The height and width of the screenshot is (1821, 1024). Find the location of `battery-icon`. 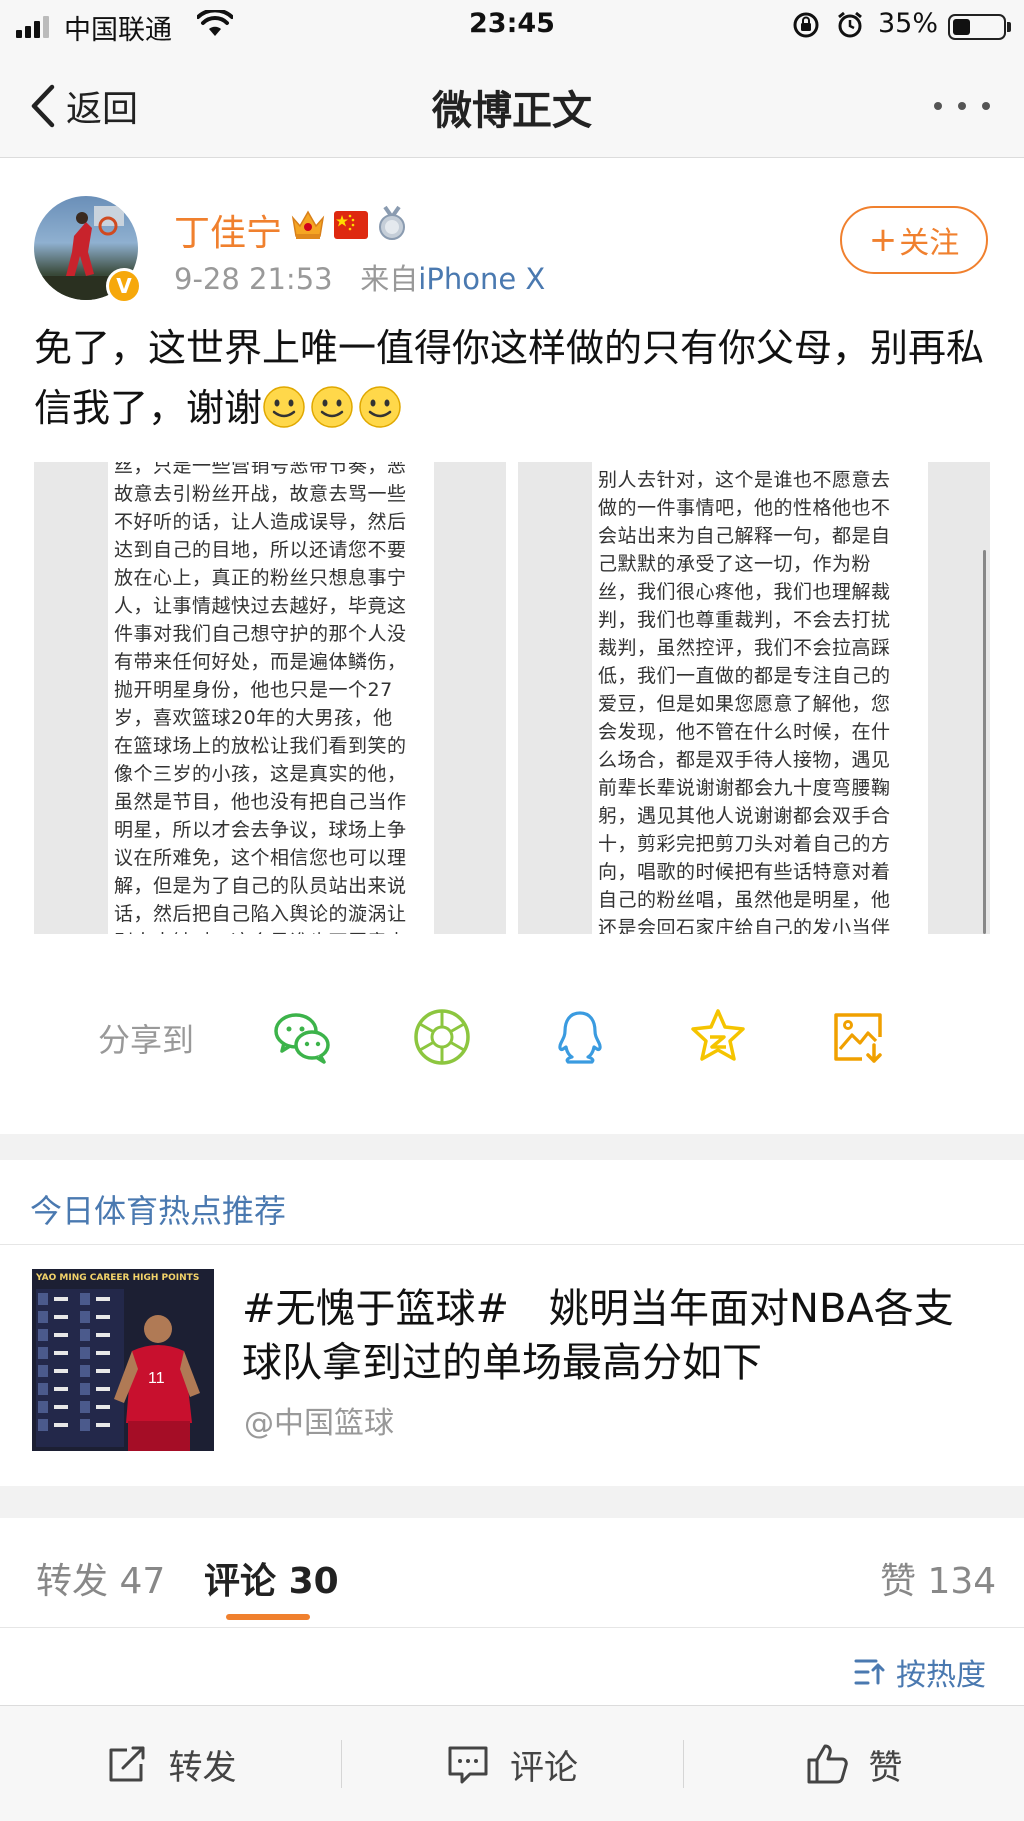

battery-icon is located at coordinates (979, 27).